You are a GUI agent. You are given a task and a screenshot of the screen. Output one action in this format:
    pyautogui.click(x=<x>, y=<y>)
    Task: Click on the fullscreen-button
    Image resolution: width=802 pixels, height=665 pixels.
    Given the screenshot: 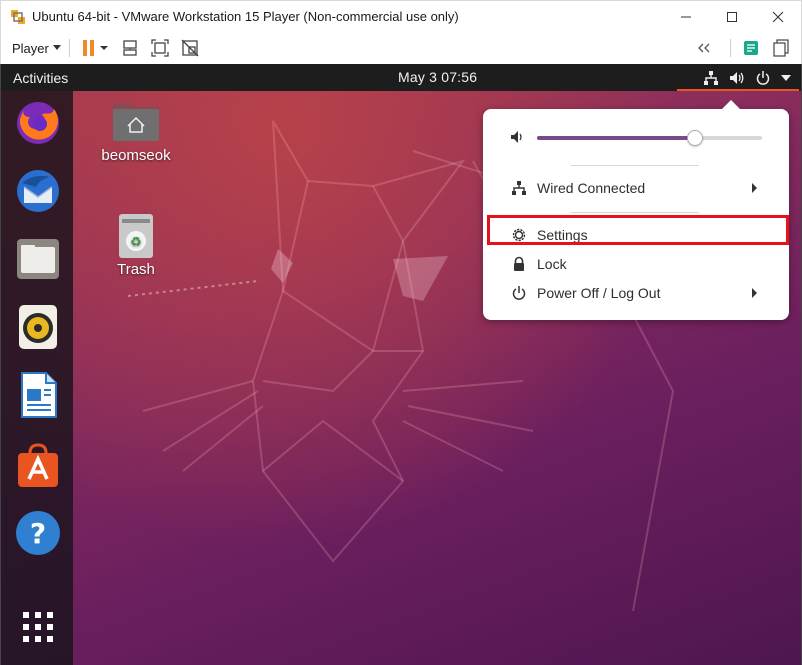 What is the action you would take?
    pyautogui.click(x=160, y=48)
    